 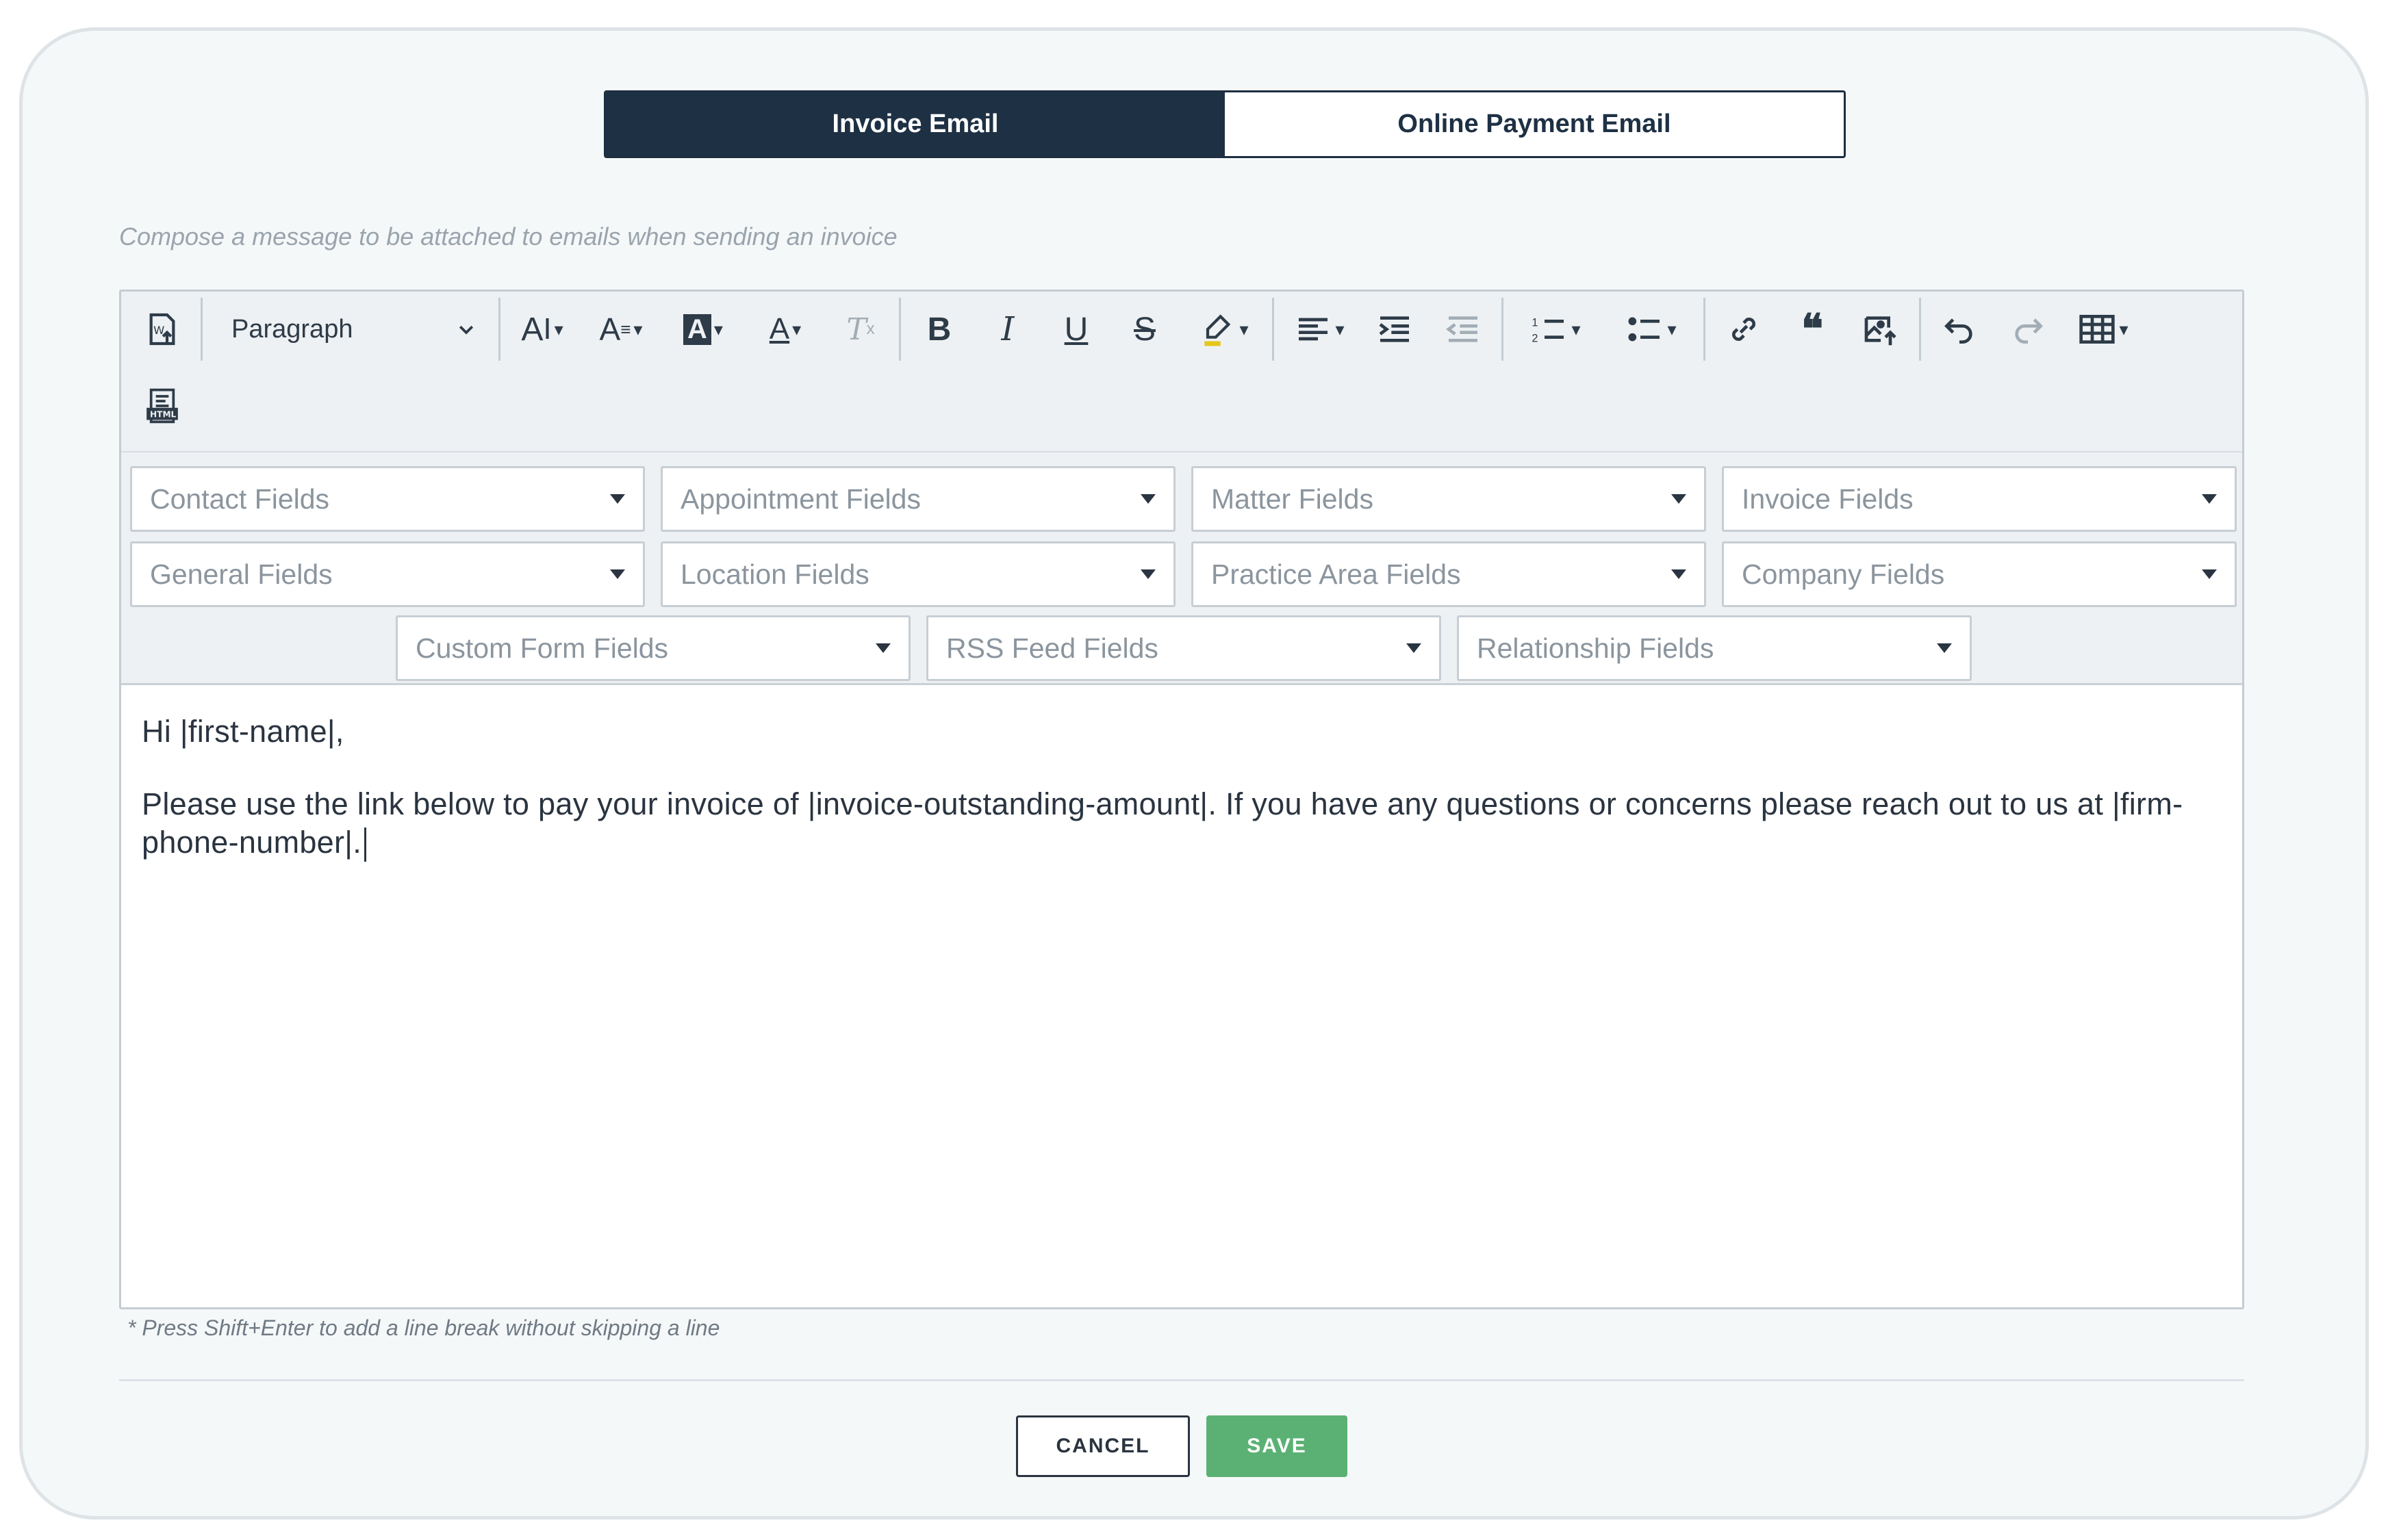 What do you see at coordinates (1181, 1380) in the screenshot?
I see `divider` at bounding box center [1181, 1380].